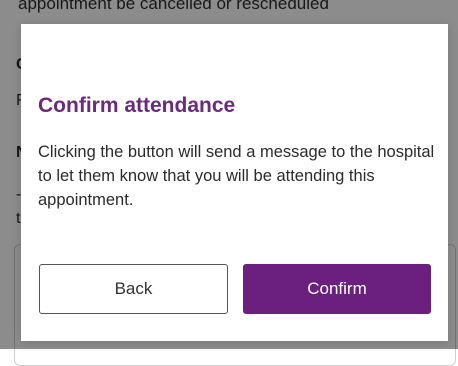 The image size is (458, 366). Describe the element at coordinates (137, 105) in the screenshot. I see `dialog-title: Confirm attendance` at that location.